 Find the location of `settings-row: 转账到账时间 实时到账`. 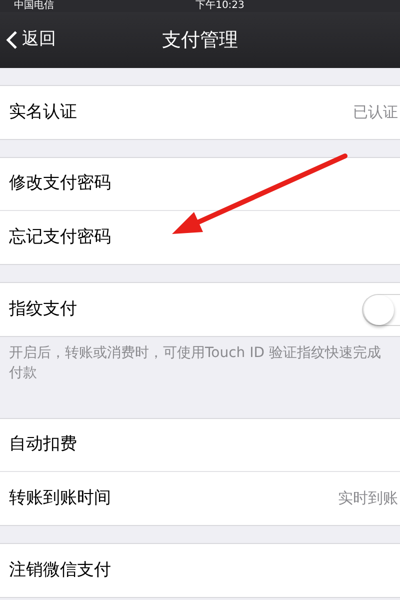

settings-row: 转账到账时间 实时到账 is located at coordinates (200, 498).